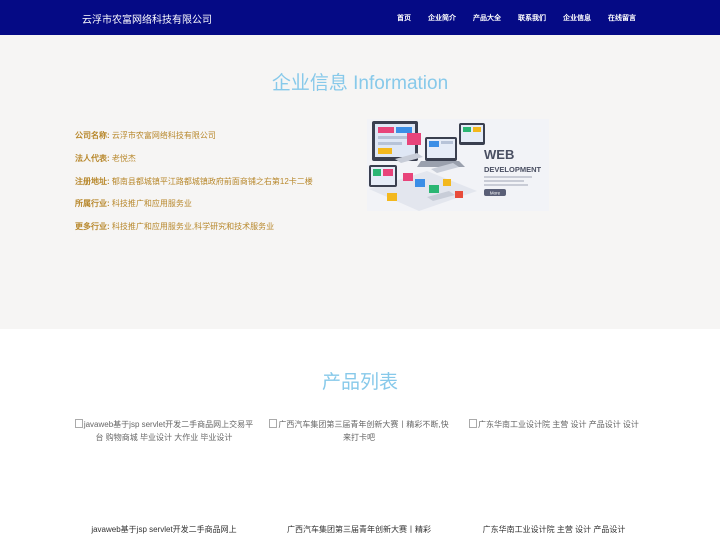  Describe the element at coordinates (513, 169) in the screenshot. I see `illustration-line2: DEVELOPMENT` at that location.